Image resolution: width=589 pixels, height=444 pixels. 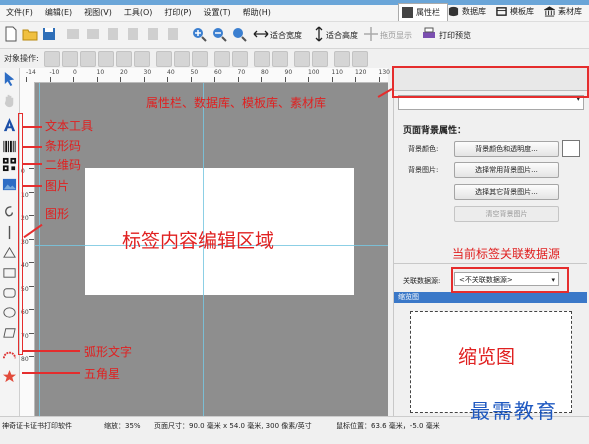 I want to click on menu-help: 帮助(H), so click(x=257, y=13).